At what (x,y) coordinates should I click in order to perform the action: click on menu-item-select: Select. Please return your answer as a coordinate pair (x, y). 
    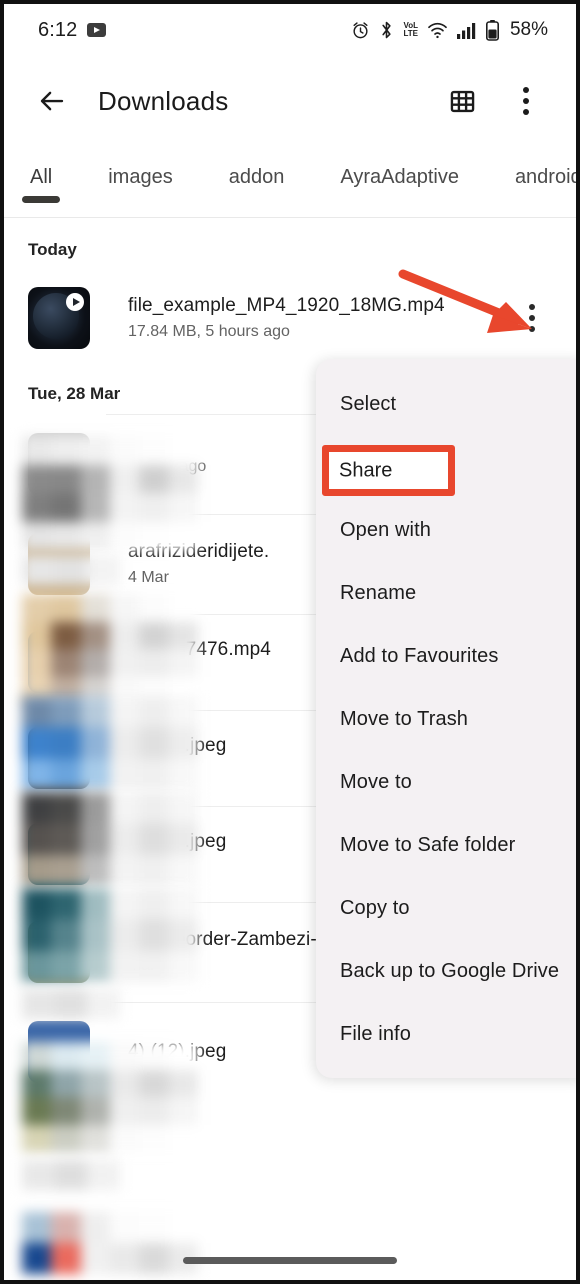
    Looking at the image, I should click on (446, 404).